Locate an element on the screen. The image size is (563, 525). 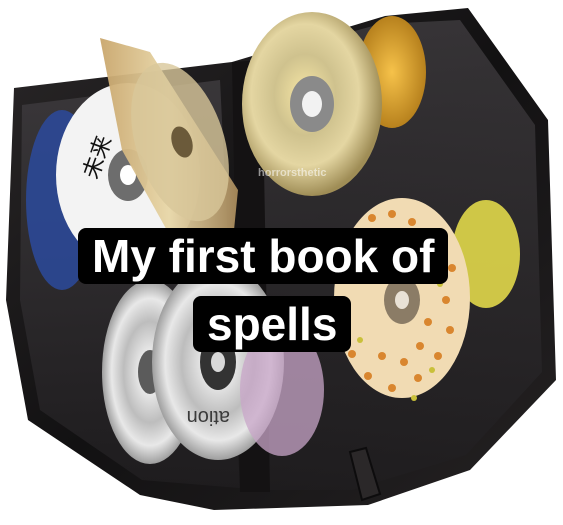
watermark-text: horrorsthetic is located at coordinates (292, 173).